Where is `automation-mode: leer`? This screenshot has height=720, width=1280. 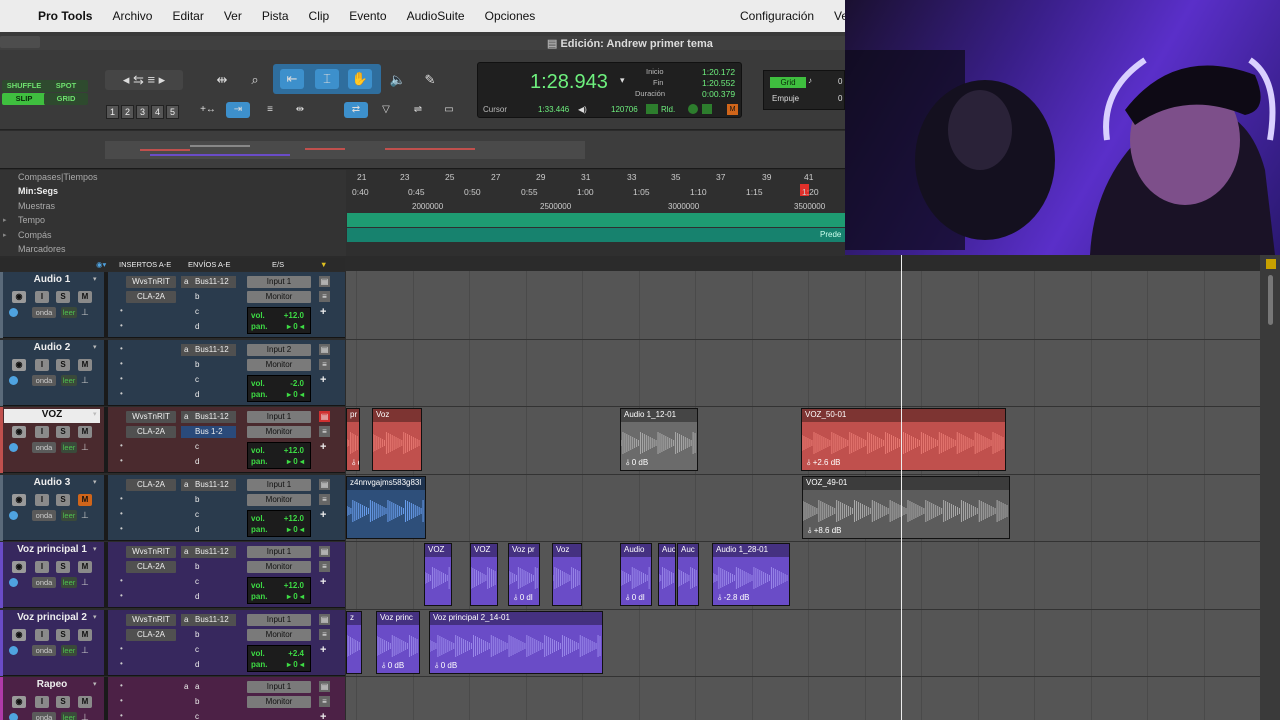 automation-mode: leer is located at coordinates (69, 380).